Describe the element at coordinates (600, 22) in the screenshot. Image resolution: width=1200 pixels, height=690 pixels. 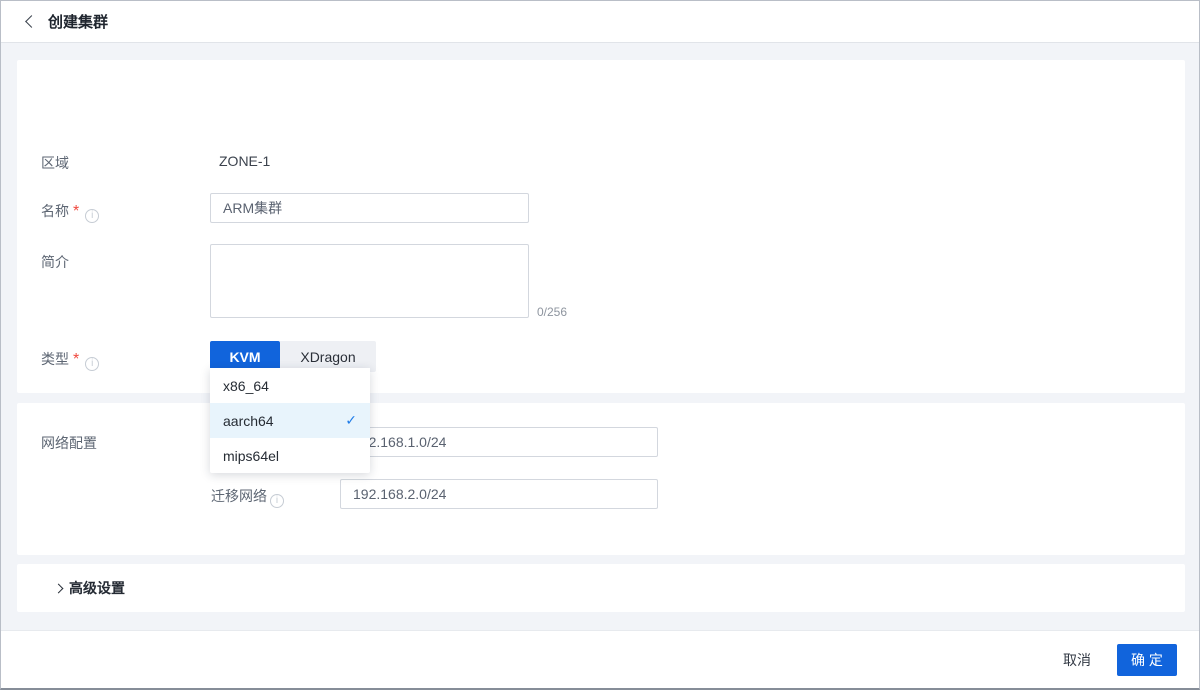
I see `page-header: 创建集群` at that location.